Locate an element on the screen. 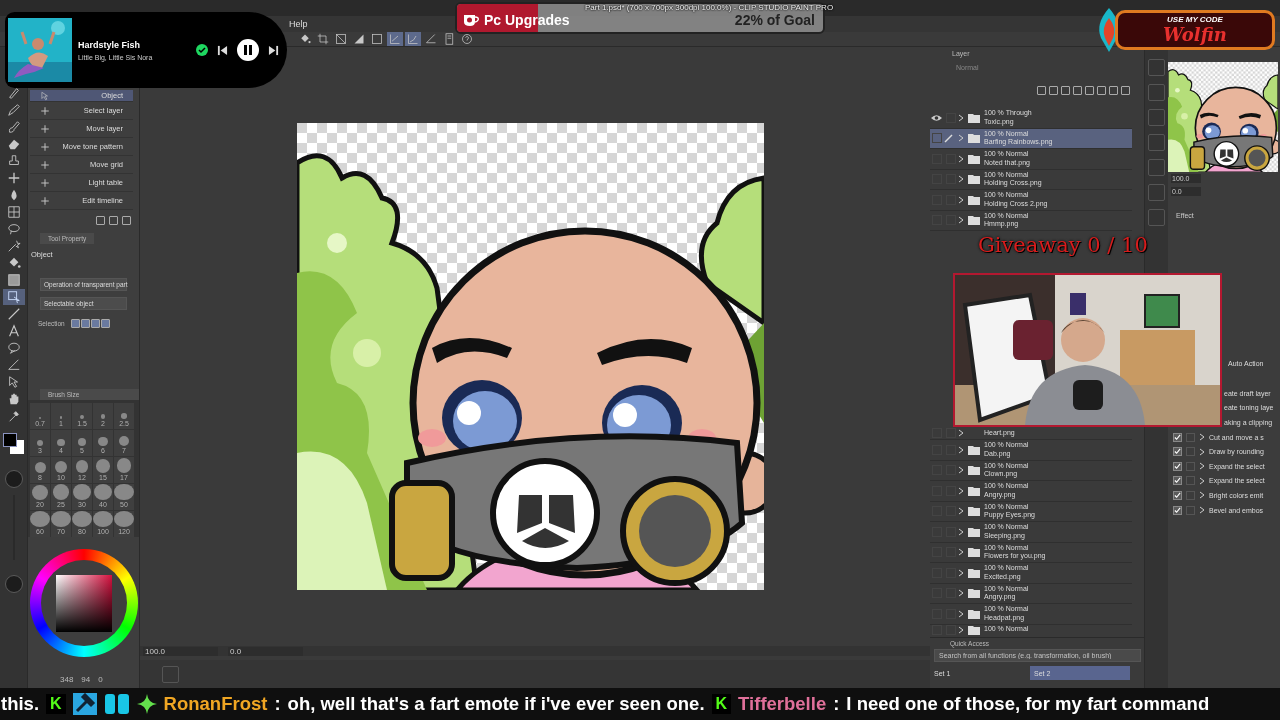 This screenshot has height=720, width=1280. giveaway-counter: Giveaway 0 / 10 is located at coordinates (1063, 245).